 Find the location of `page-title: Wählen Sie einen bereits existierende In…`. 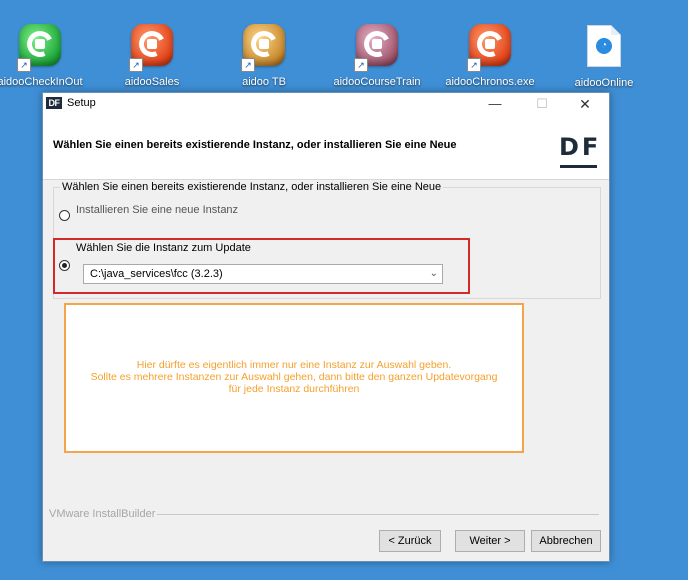

page-title: Wählen Sie einen bereits existierende In… is located at coordinates (255, 145).